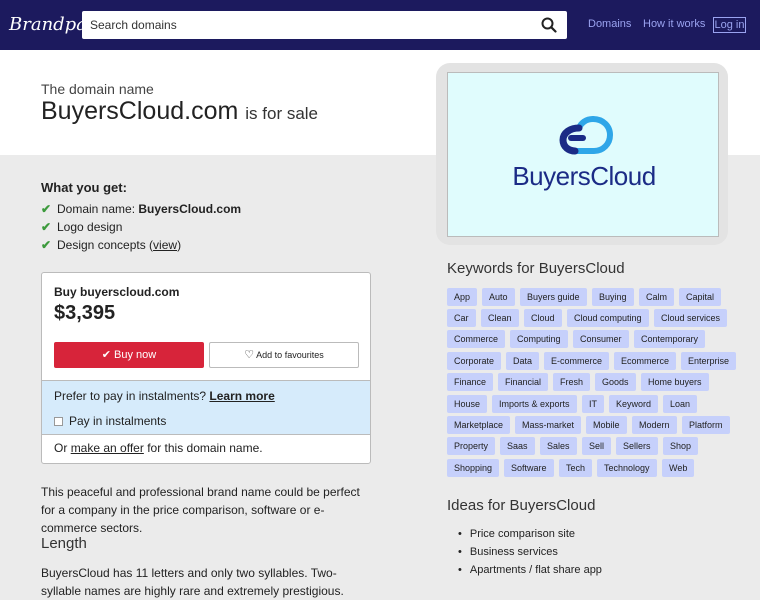  What do you see at coordinates (461, 318) in the screenshot?
I see `keyword-tag: Car` at bounding box center [461, 318].